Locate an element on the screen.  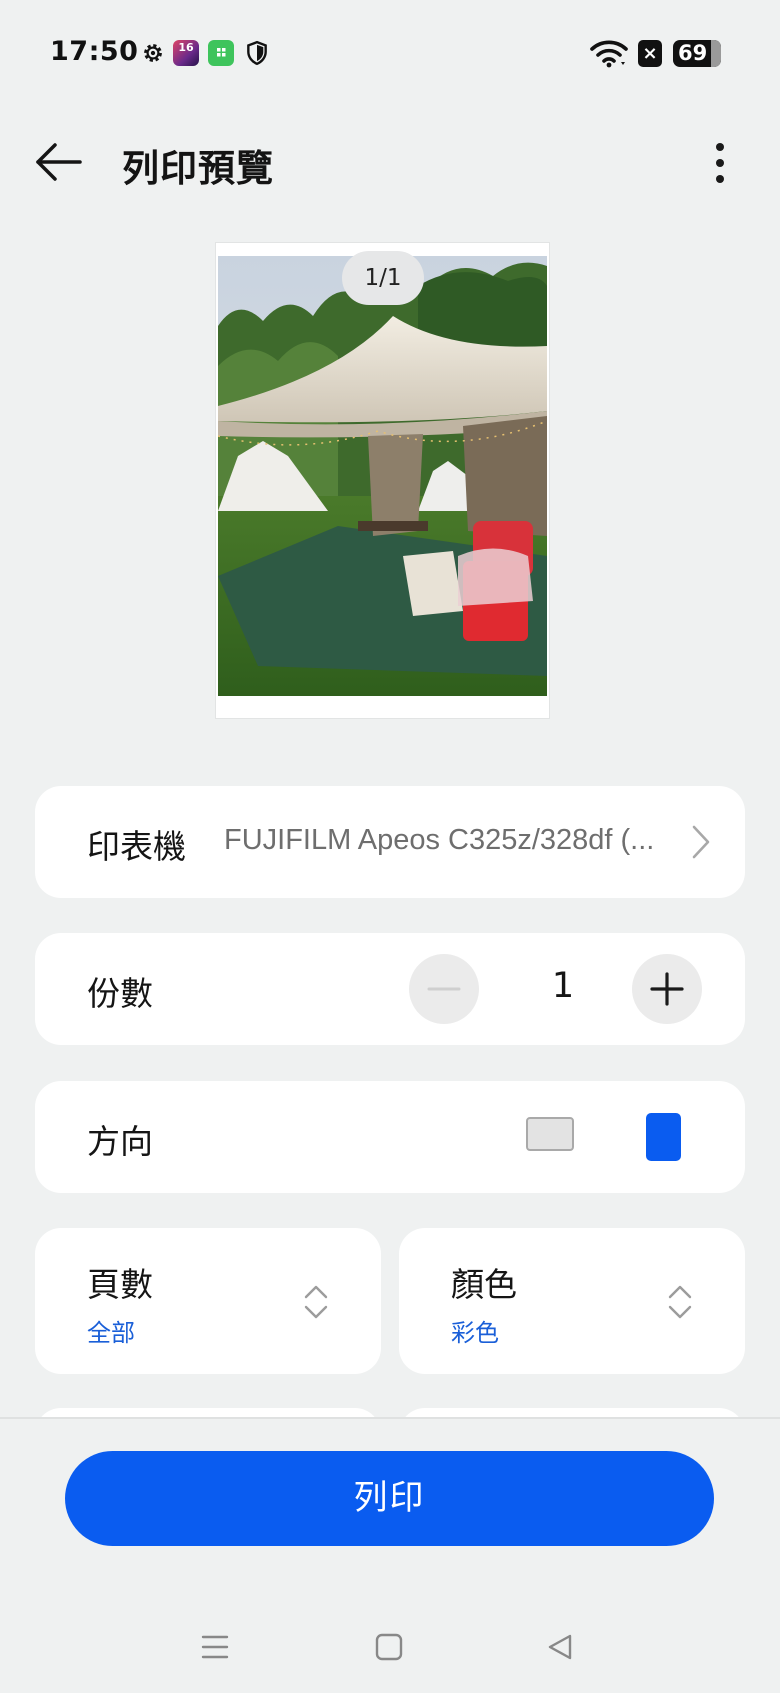
copies-label: 份數 is located at coordinates (120, 993).